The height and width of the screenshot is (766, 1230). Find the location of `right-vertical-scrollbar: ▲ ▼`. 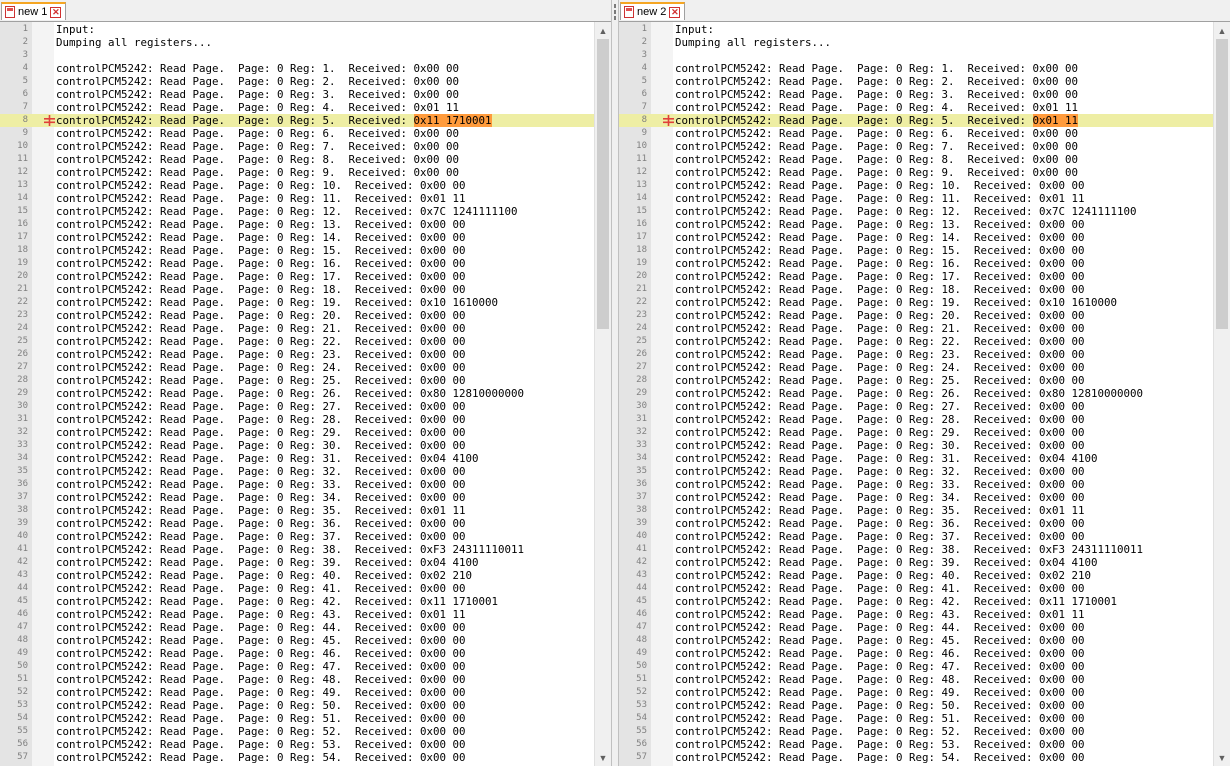

right-vertical-scrollbar: ▲ ▼ is located at coordinates (1221, 394).